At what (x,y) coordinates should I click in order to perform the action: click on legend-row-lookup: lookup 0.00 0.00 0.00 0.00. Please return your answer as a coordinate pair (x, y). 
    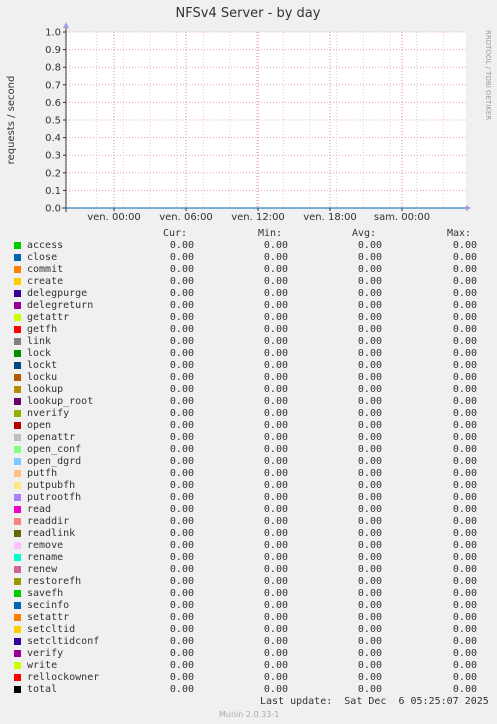
    Looking at the image, I should click on (248, 390).